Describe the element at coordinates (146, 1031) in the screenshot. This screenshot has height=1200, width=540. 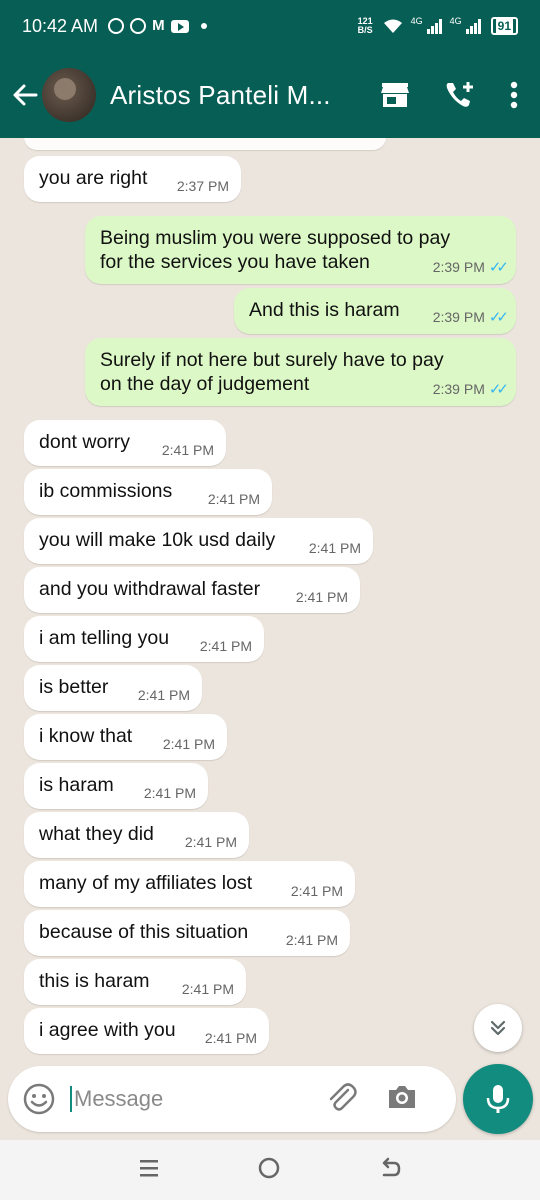
I see `message-bubble: i agree with you 2:41 PM` at that location.